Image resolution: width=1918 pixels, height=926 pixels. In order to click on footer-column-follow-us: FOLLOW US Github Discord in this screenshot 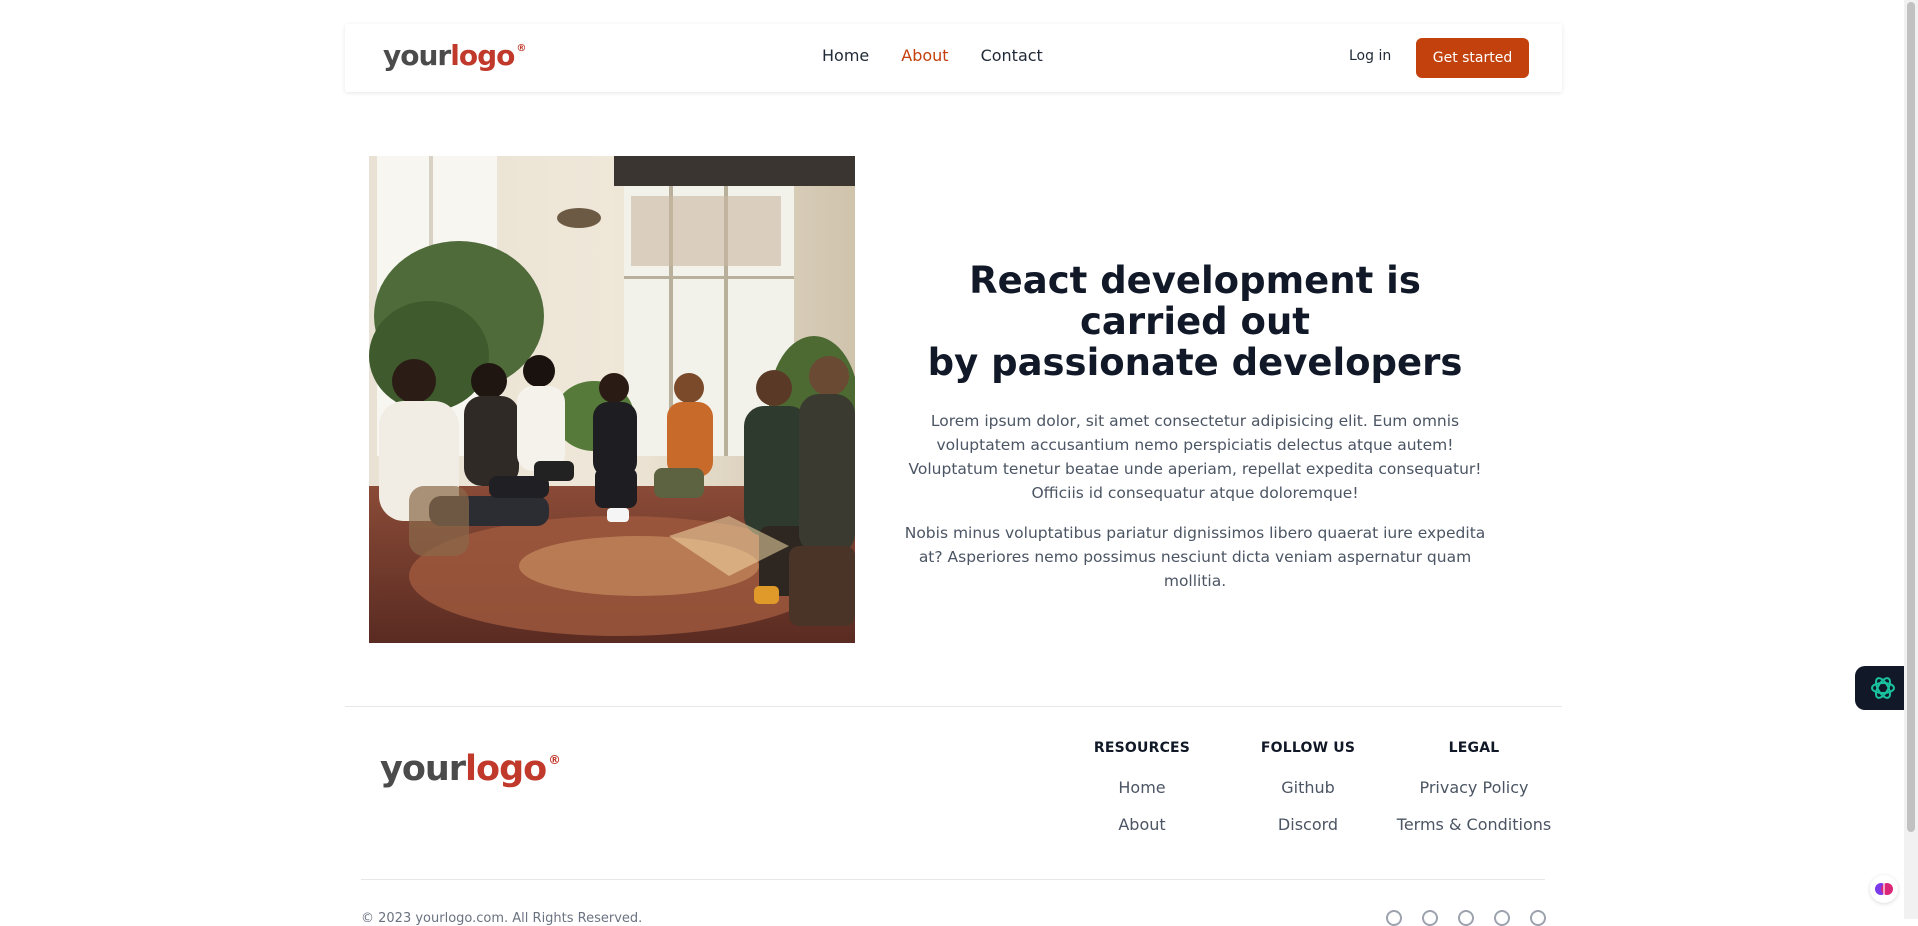, I will do `click(1308, 787)`.